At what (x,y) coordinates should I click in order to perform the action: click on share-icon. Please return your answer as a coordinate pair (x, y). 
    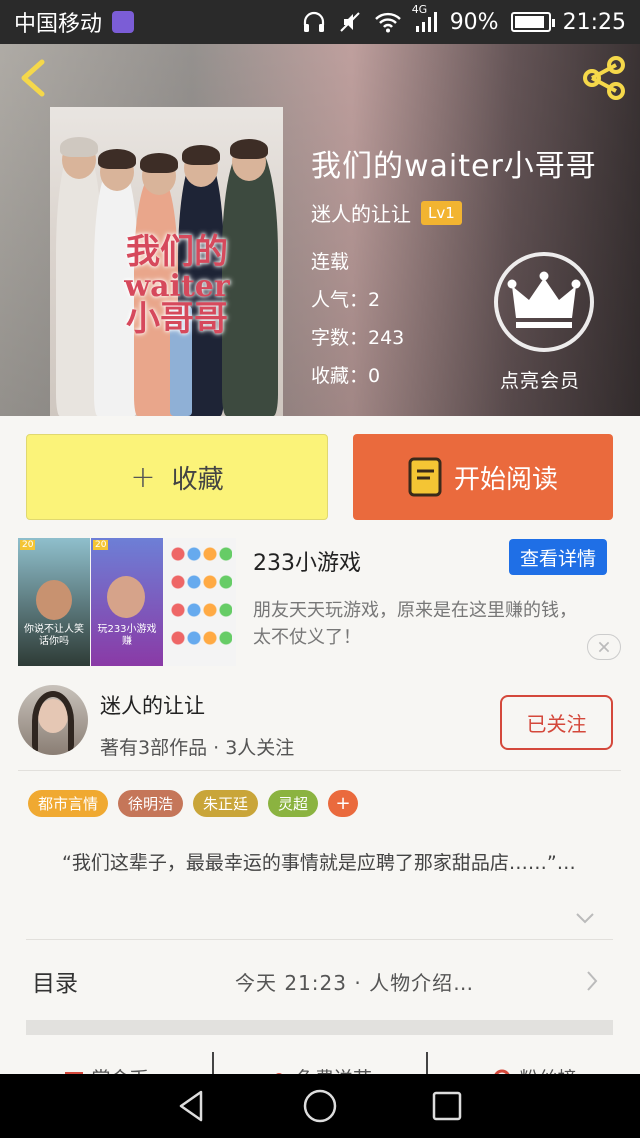
    Looking at the image, I should click on (604, 78).